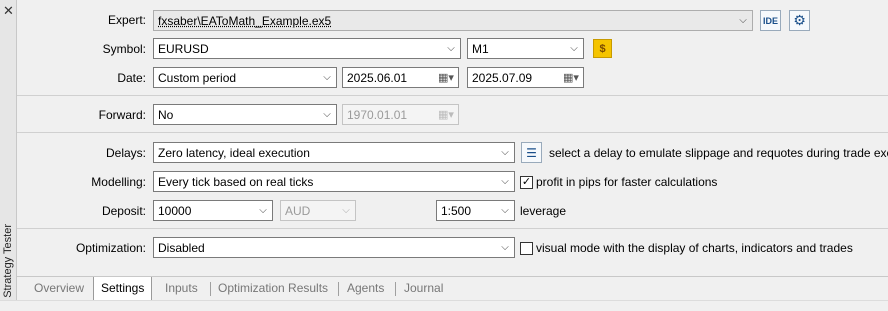 This screenshot has height=311, width=888. What do you see at coordinates (334, 181) in the screenshot?
I see `modelling-select: Every tick based on real ticks ⌵` at bounding box center [334, 181].